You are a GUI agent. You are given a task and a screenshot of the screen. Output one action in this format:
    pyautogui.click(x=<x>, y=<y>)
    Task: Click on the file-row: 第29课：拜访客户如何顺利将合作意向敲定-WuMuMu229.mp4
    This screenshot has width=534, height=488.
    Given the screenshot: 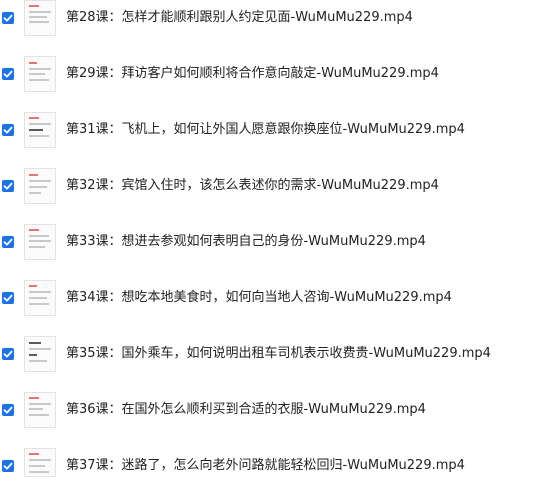 What is the action you would take?
    pyautogui.click(x=267, y=76)
    